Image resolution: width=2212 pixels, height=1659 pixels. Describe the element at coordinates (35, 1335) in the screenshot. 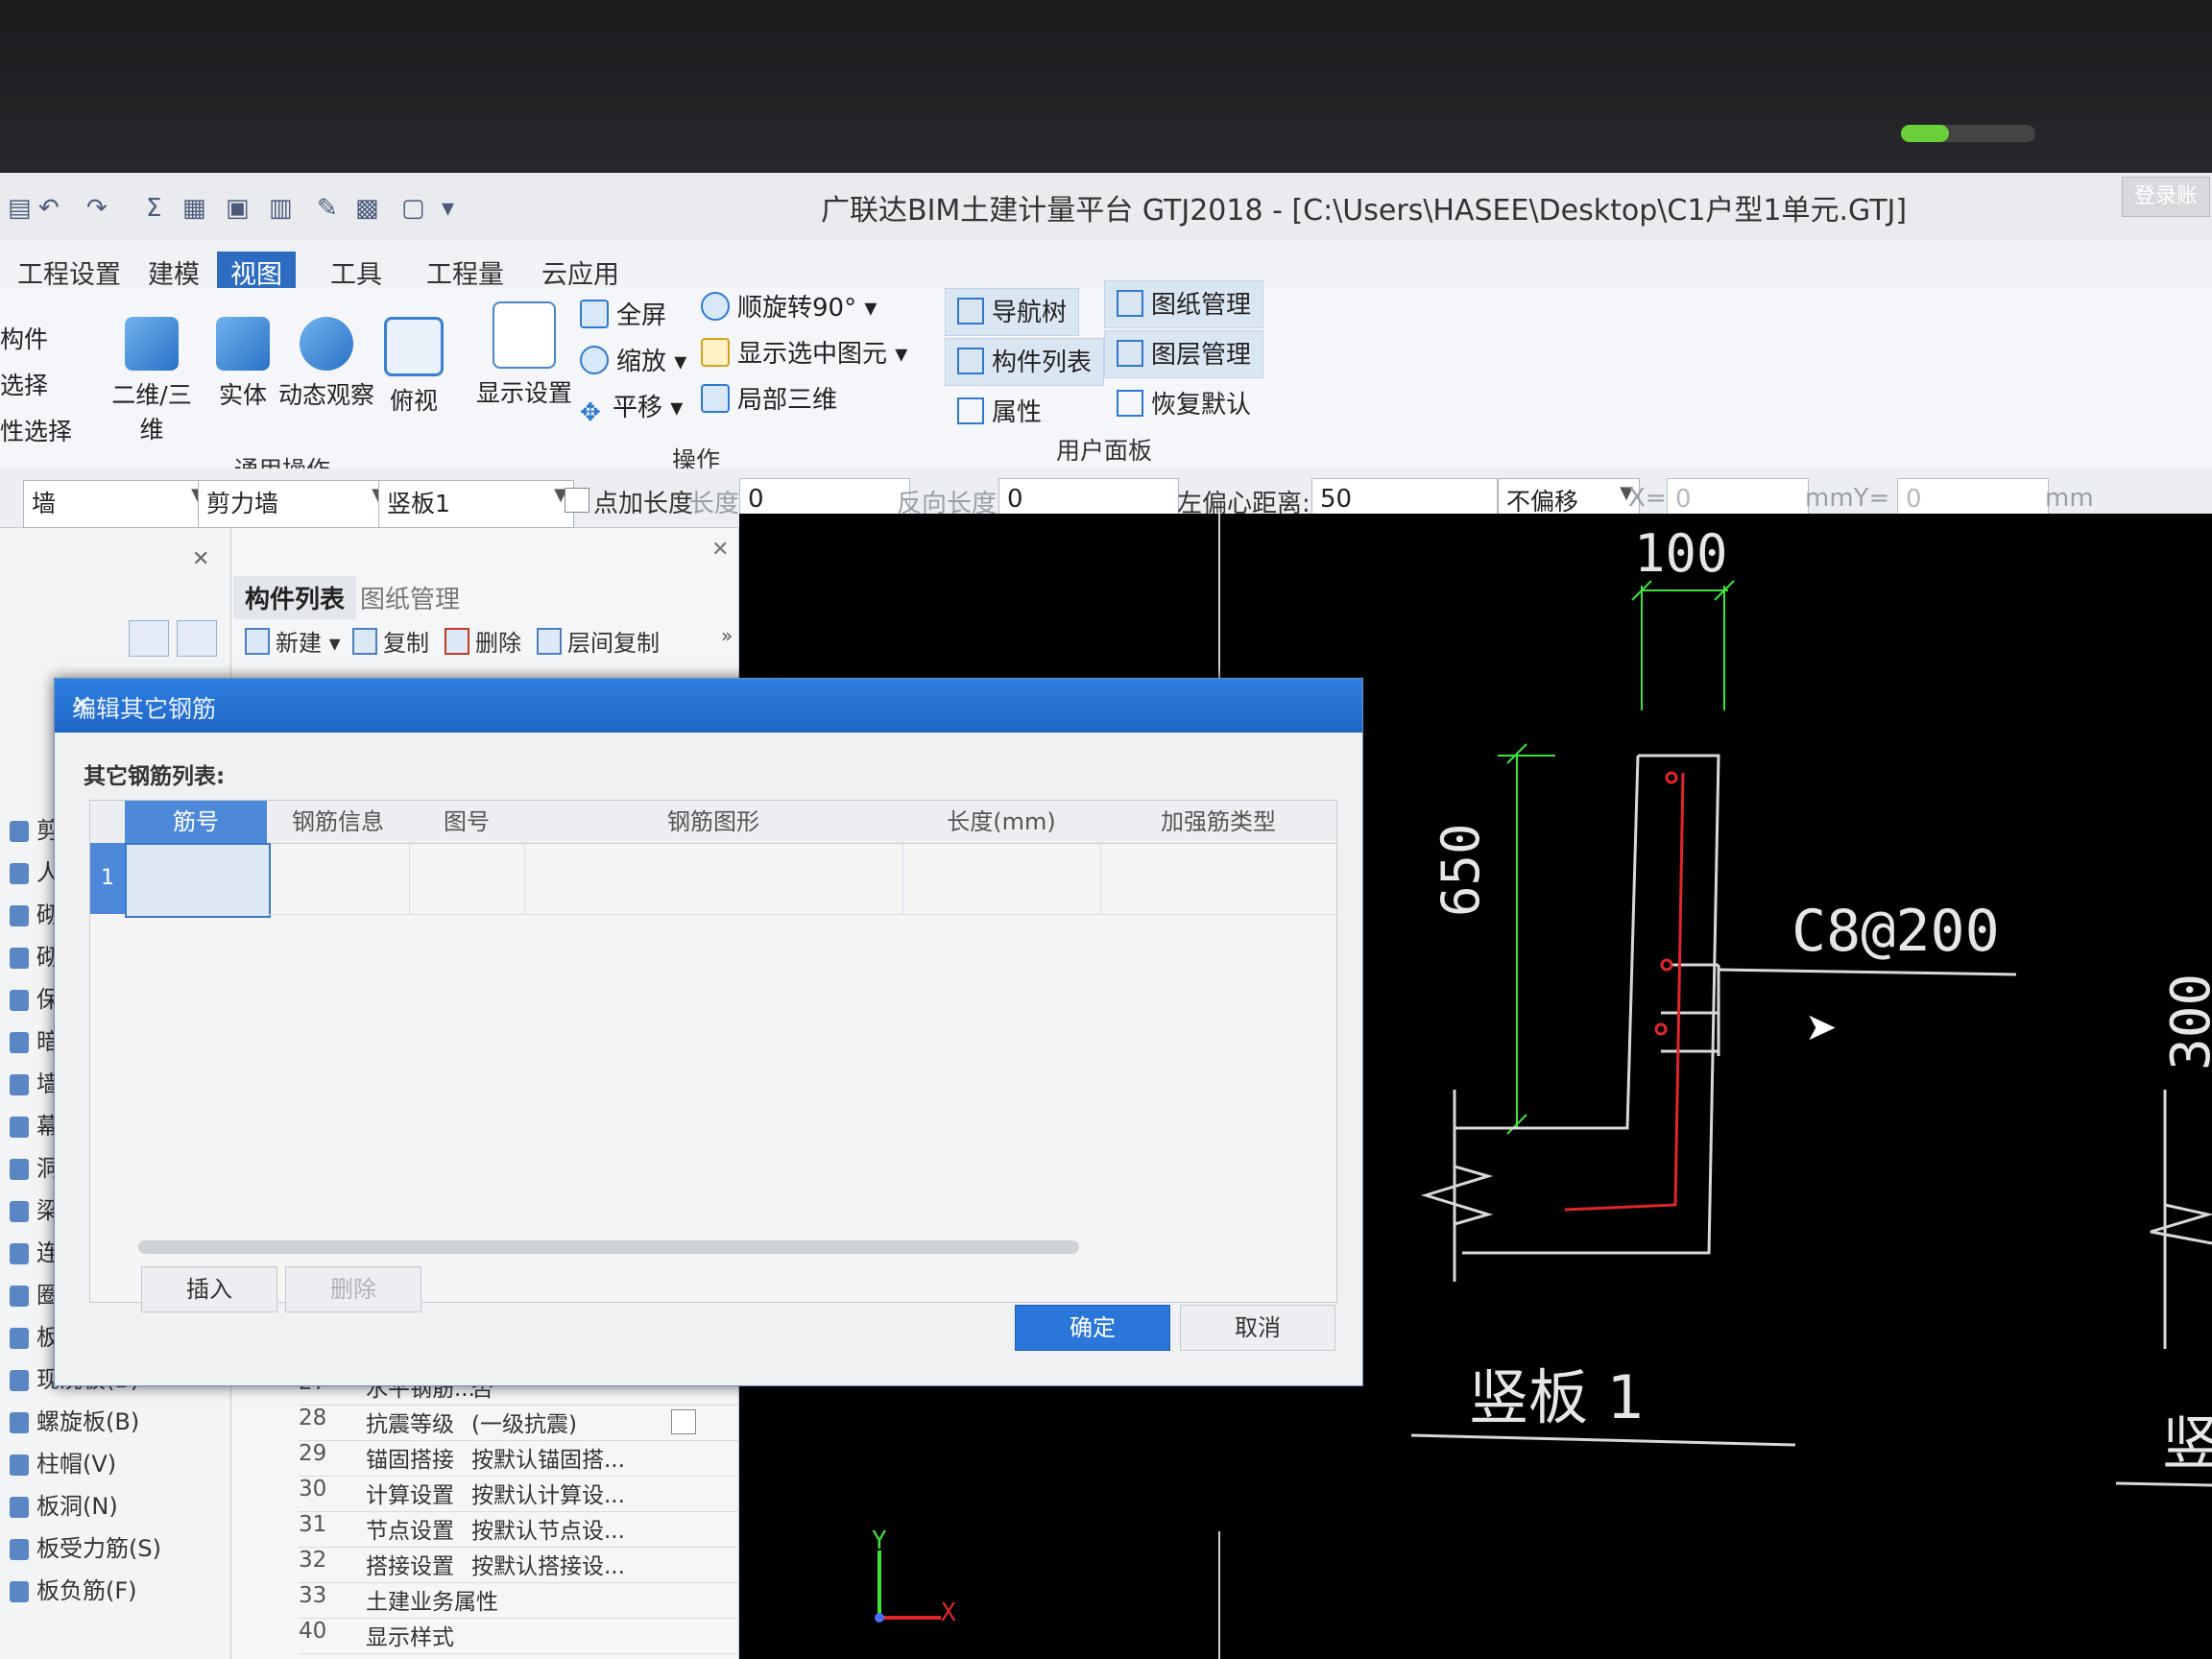

I see `nav-tree-item: 板` at that location.